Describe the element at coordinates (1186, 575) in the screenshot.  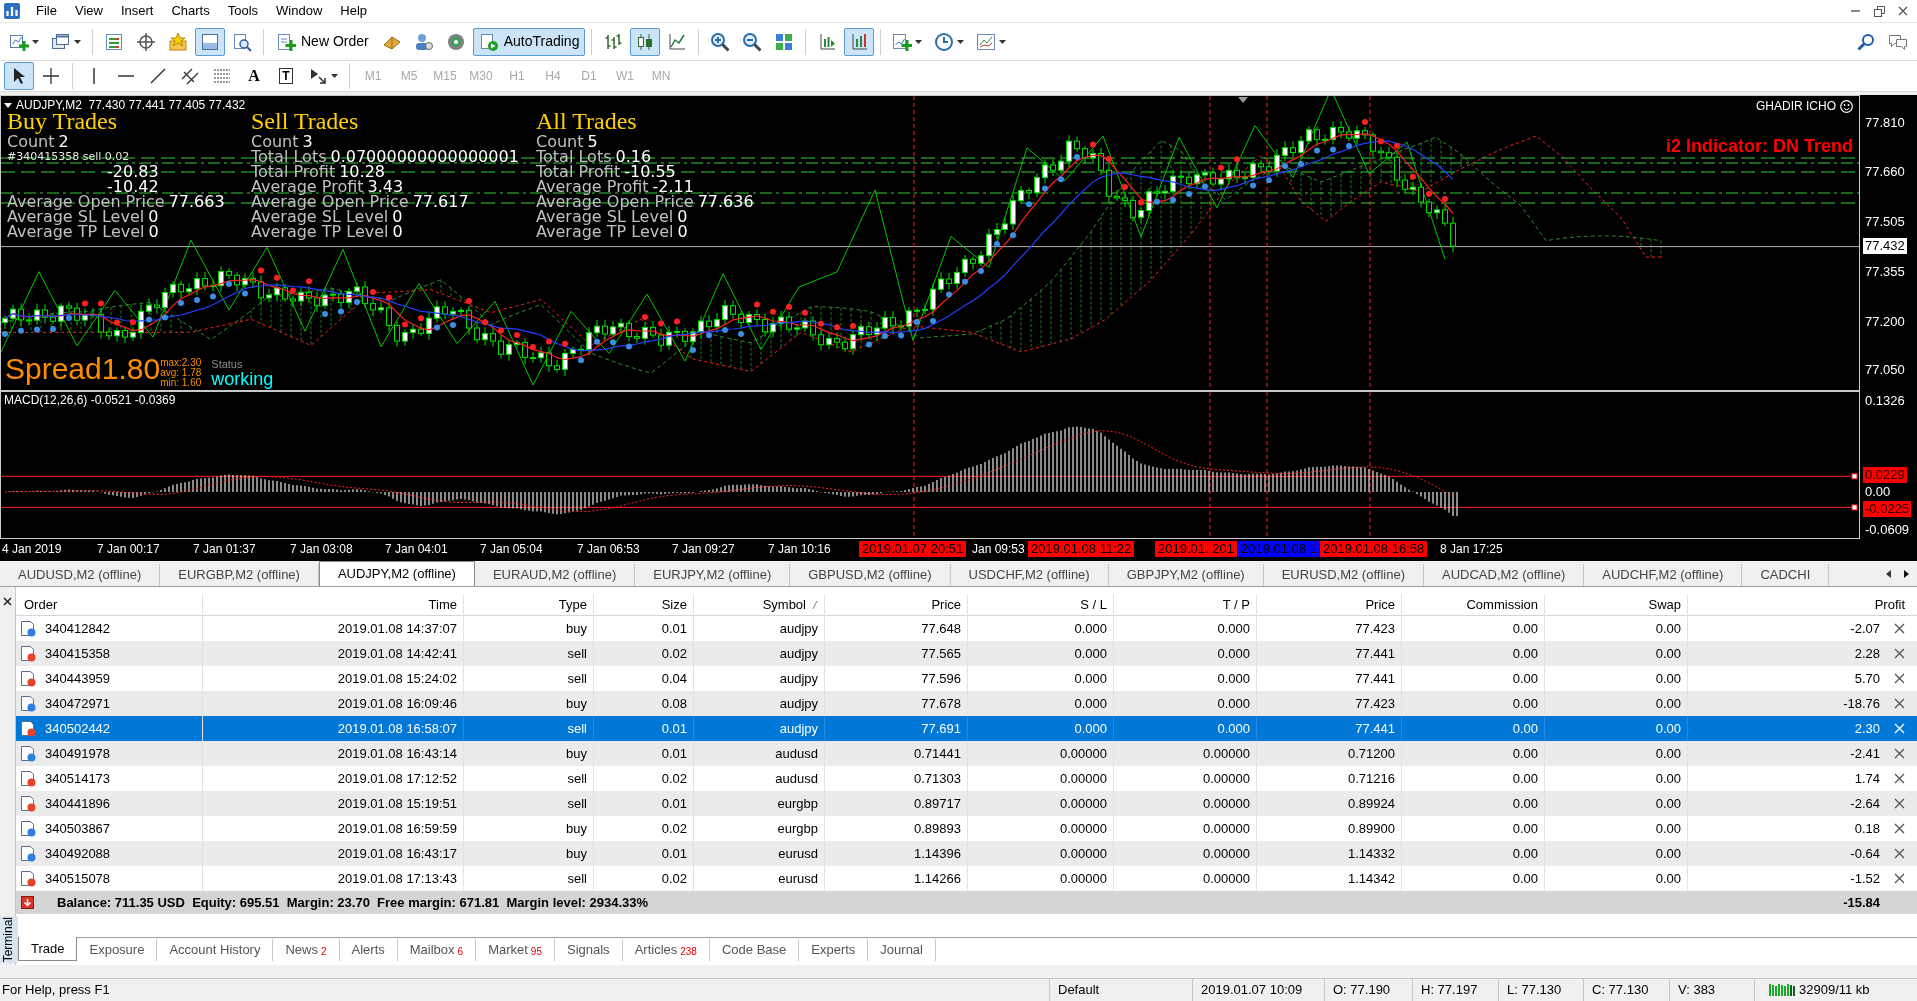
I see `chart-tab: GBPJPY,M2 (offline)` at that location.